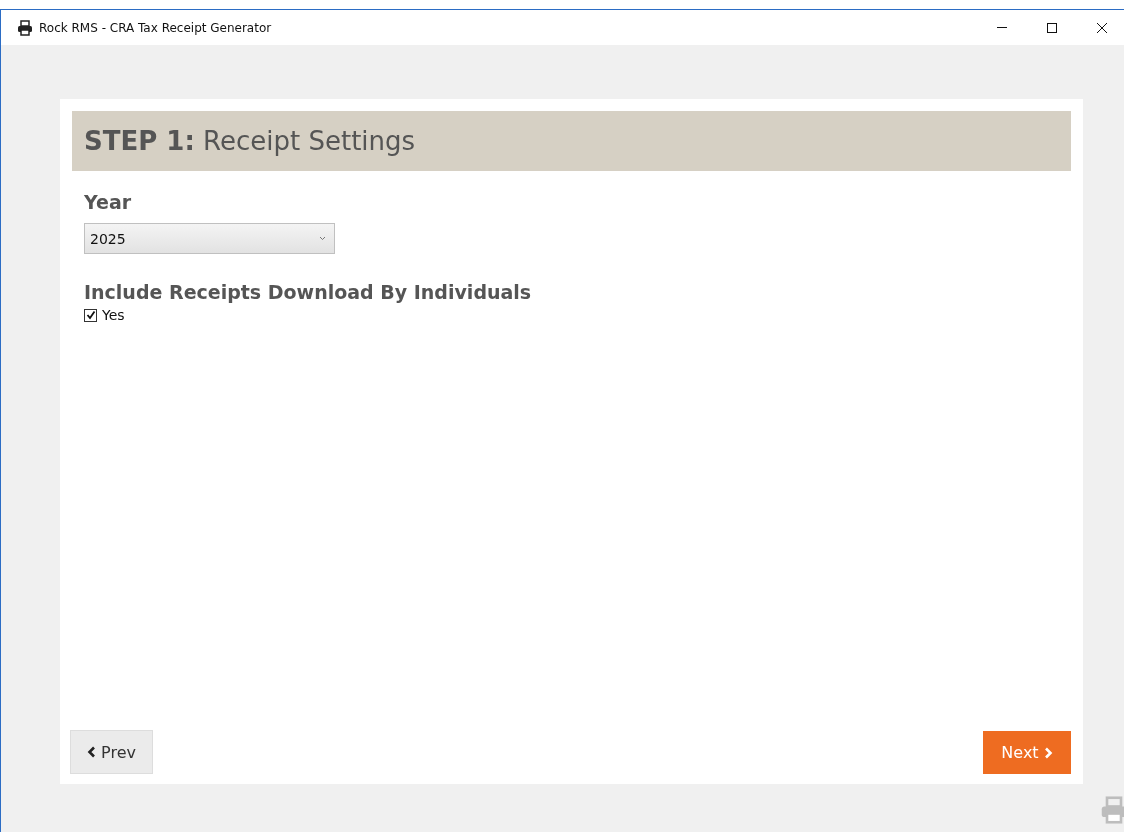 The image size is (1124, 832). I want to click on minimize-icon, so click(1002, 27).